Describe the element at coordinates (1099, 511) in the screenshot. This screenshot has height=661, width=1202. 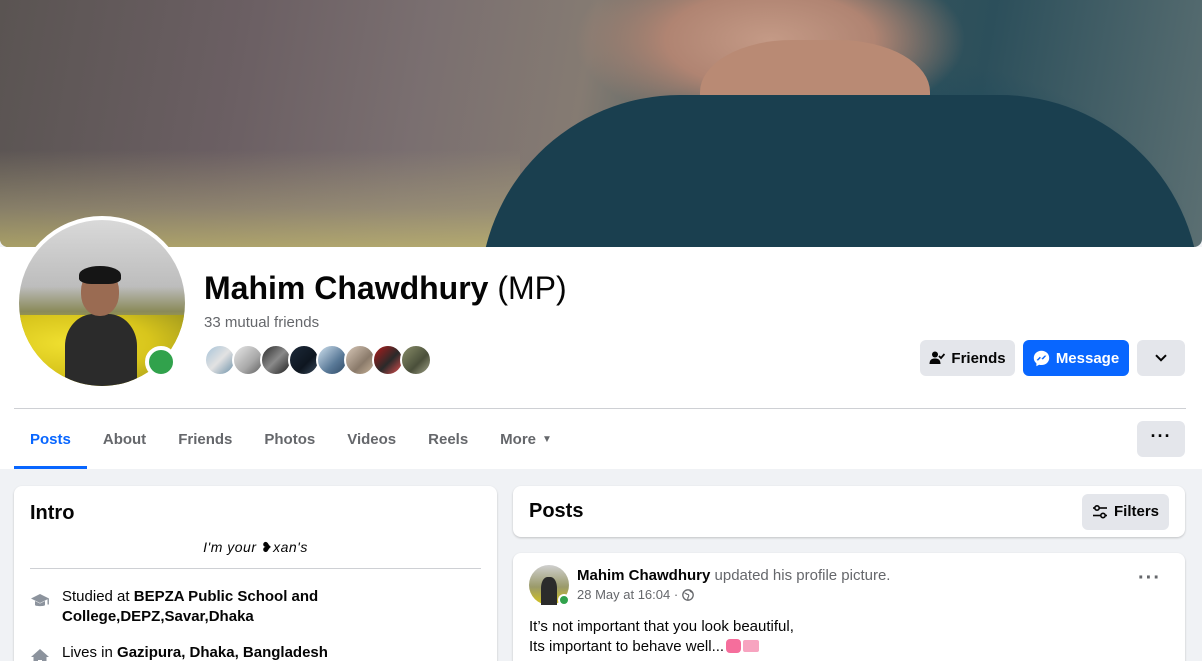
I see `filter-sliders-icon` at that location.